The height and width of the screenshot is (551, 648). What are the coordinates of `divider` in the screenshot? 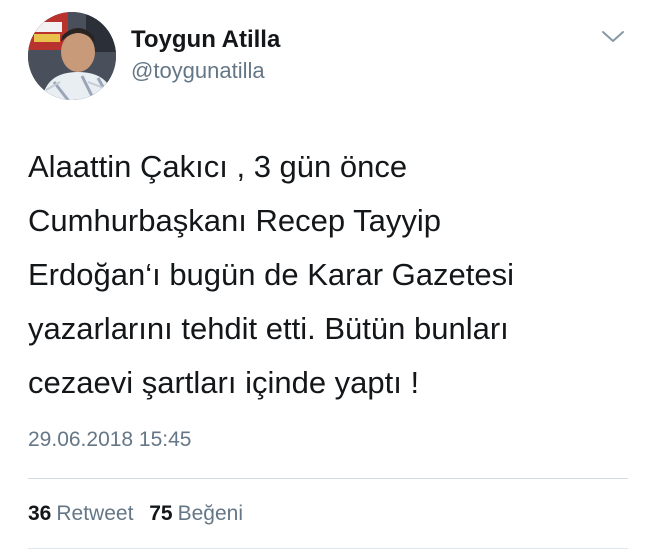 It's located at (328, 478).